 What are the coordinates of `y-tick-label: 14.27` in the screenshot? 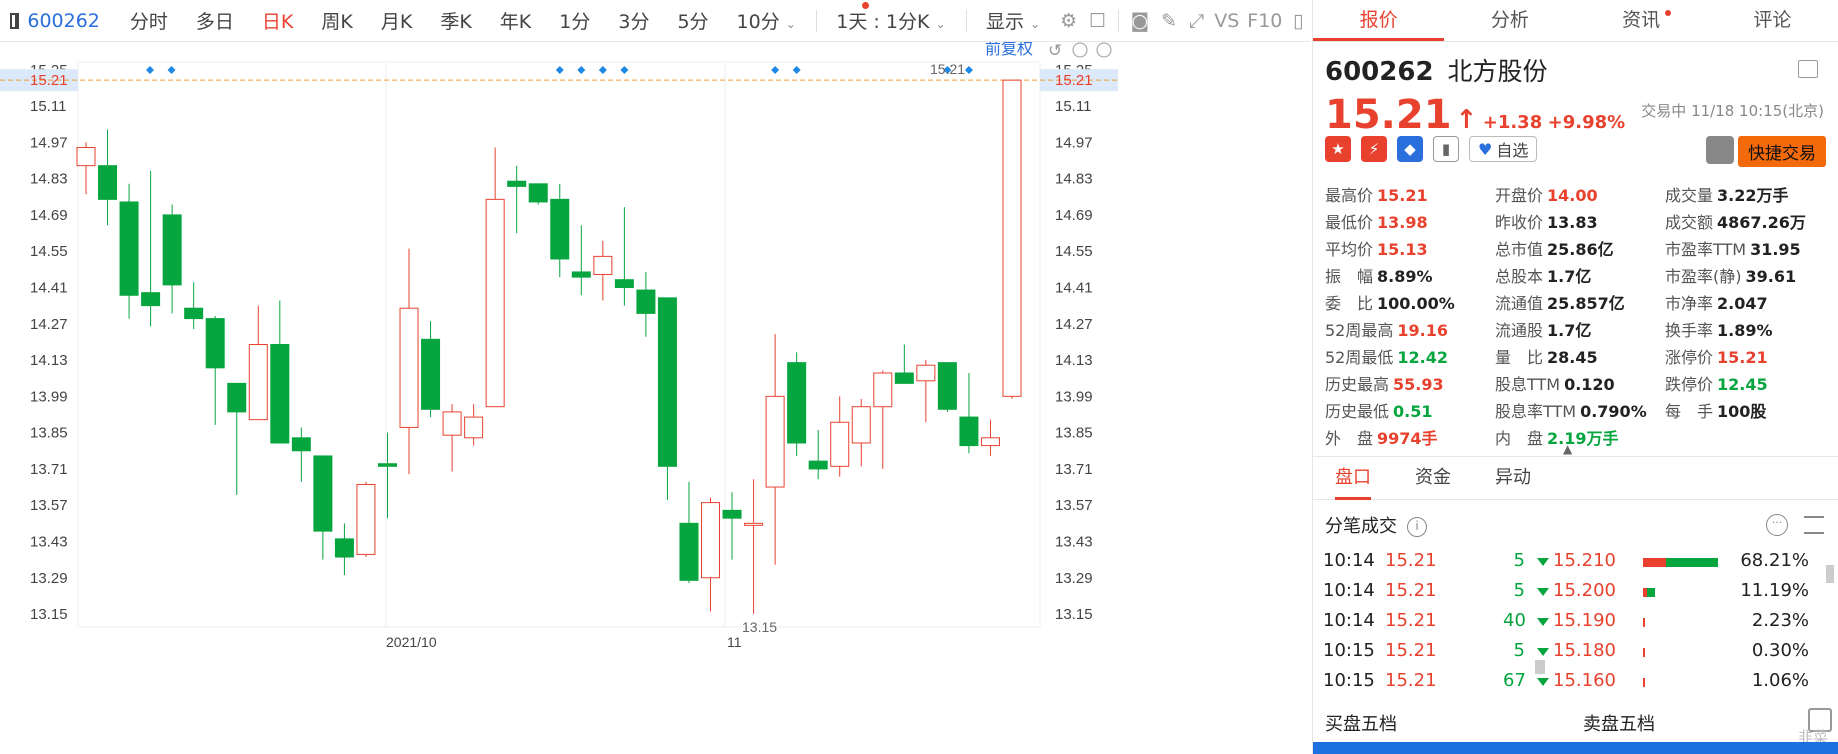 It's located at (1074, 324).